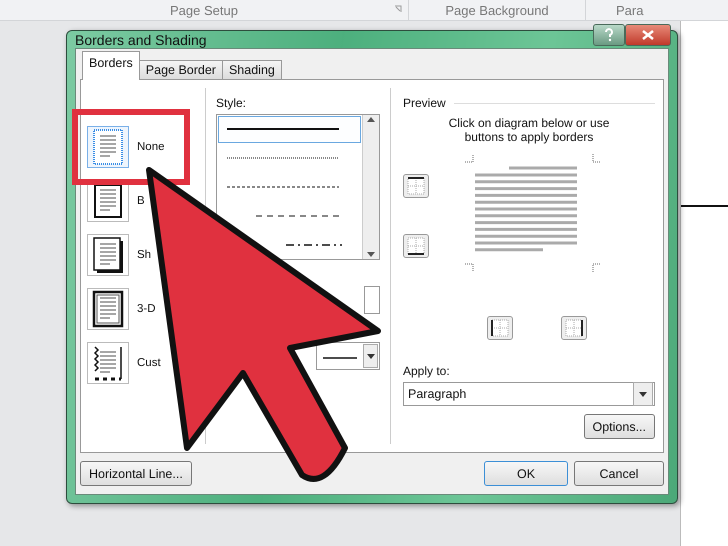 Image resolution: width=728 pixels, height=546 pixels. Describe the element at coordinates (149, 363) in the screenshot. I see `setting-label: Cust` at that location.